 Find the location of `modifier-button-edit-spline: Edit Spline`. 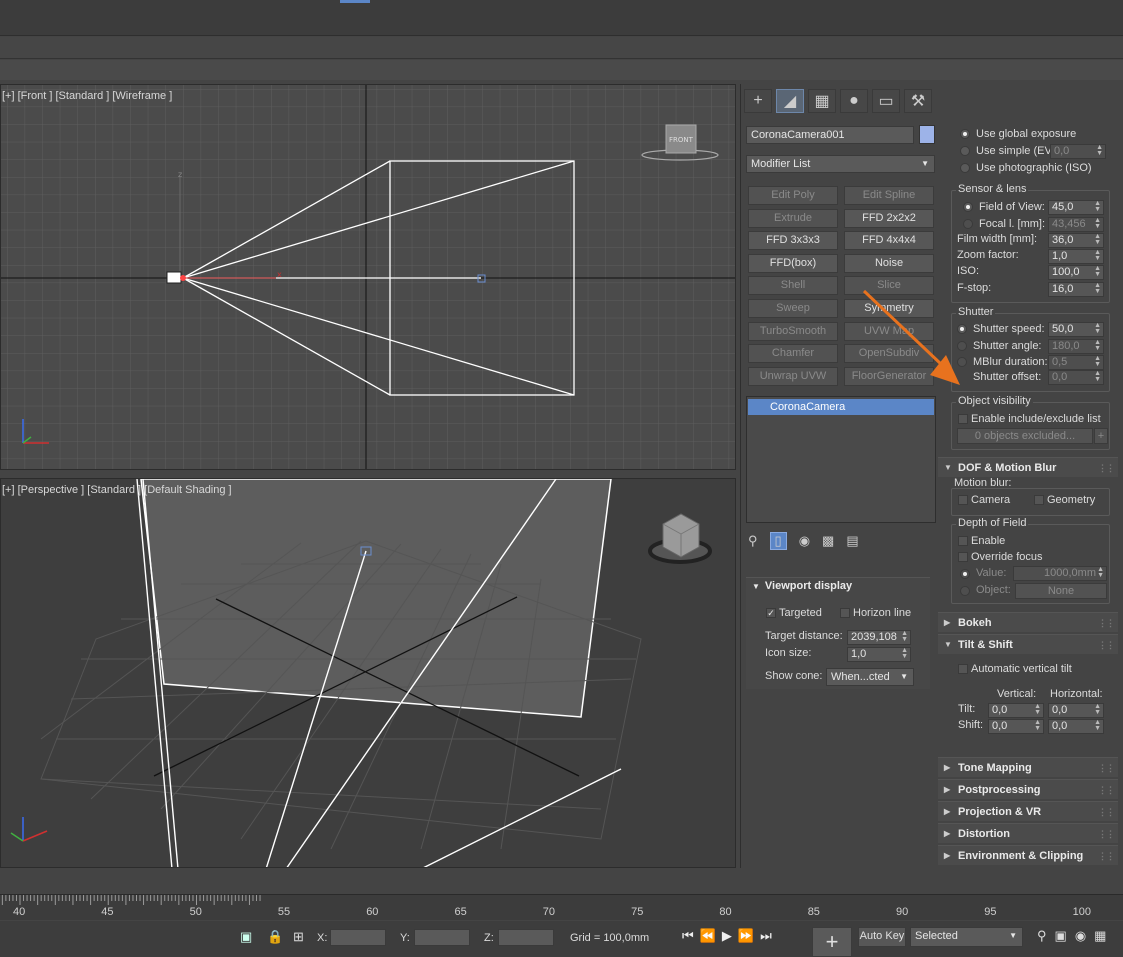

modifier-button-edit-spline: Edit Spline is located at coordinates (889, 195).